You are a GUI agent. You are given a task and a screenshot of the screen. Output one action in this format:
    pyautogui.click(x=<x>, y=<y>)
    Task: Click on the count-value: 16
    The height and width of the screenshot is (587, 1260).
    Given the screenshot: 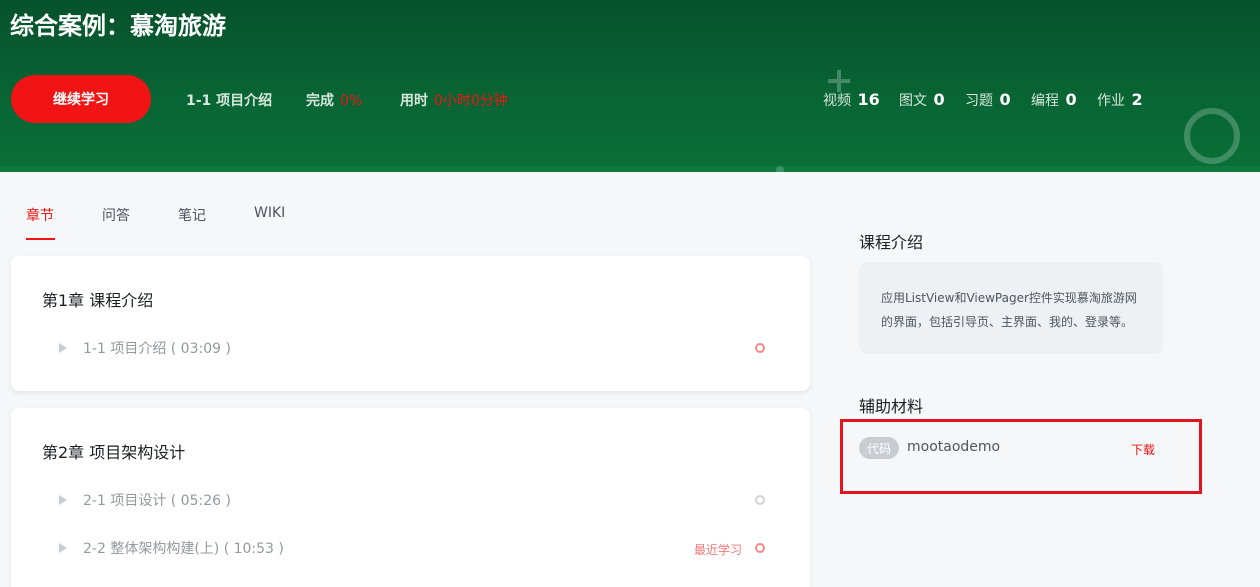 What is the action you would take?
    pyautogui.click(x=868, y=99)
    